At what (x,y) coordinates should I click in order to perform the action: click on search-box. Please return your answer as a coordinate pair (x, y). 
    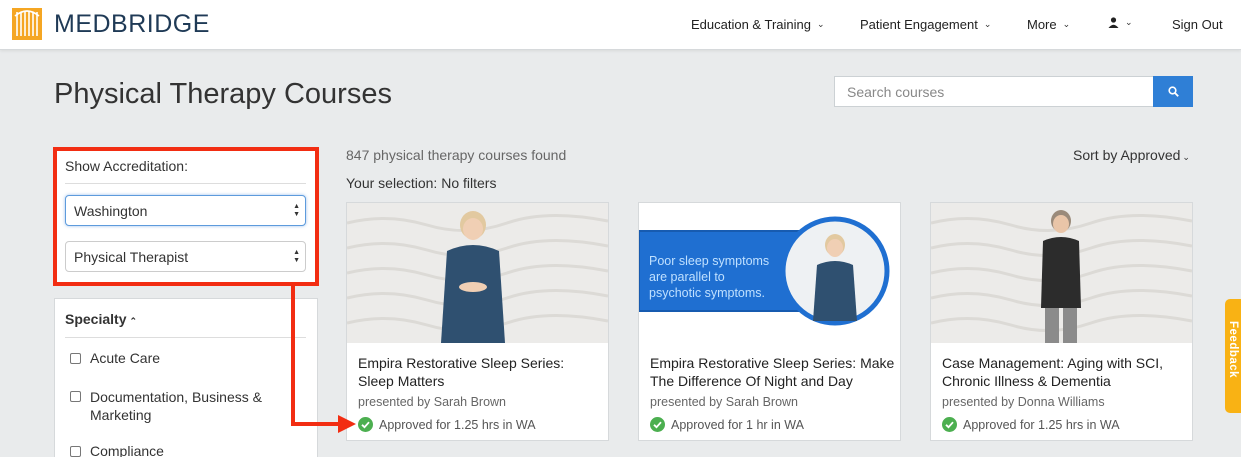
    Looking at the image, I should click on (993, 91).